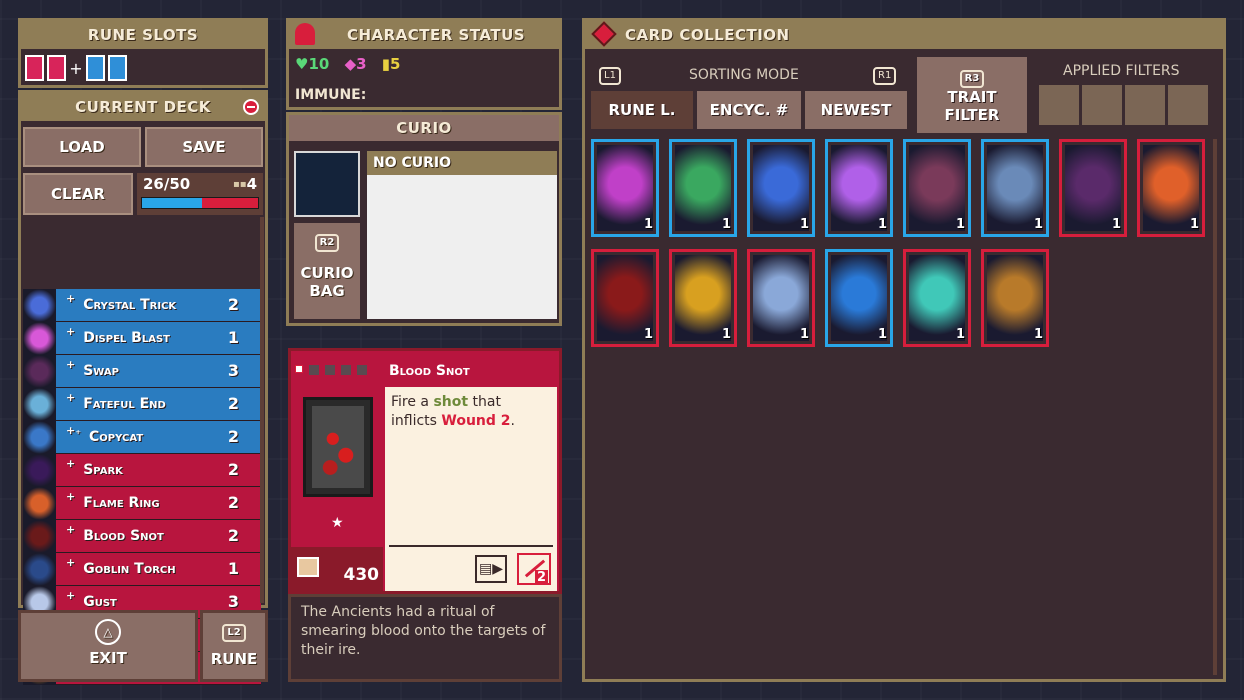  I want to click on sort-tab-newest: NEWEST, so click(856, 110).